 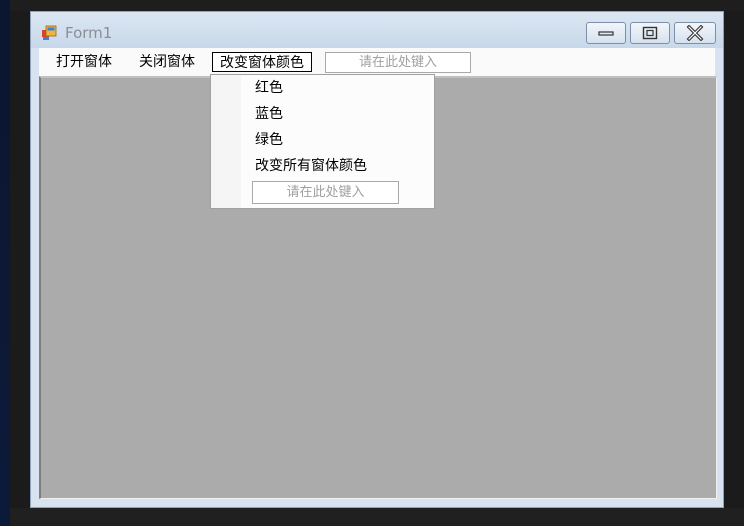 I want to click on form-app-icon, so click(x=49, y=32).